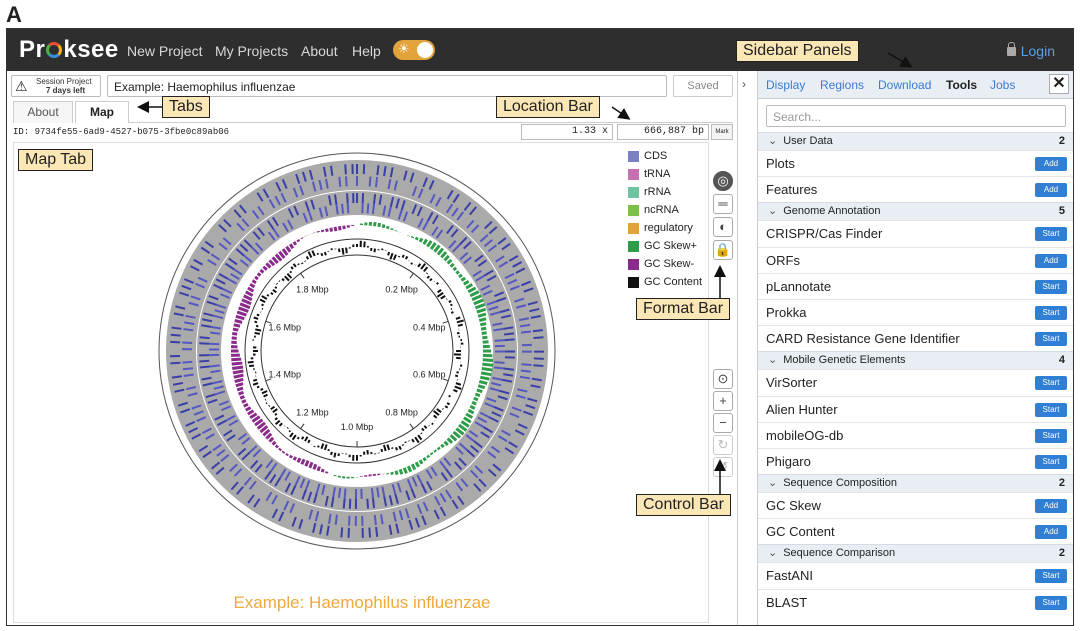 Image resolution: width=1080 pixels, height=631 pixels. I want to click on format-lock-icon: 🔒, so click(723, 250).